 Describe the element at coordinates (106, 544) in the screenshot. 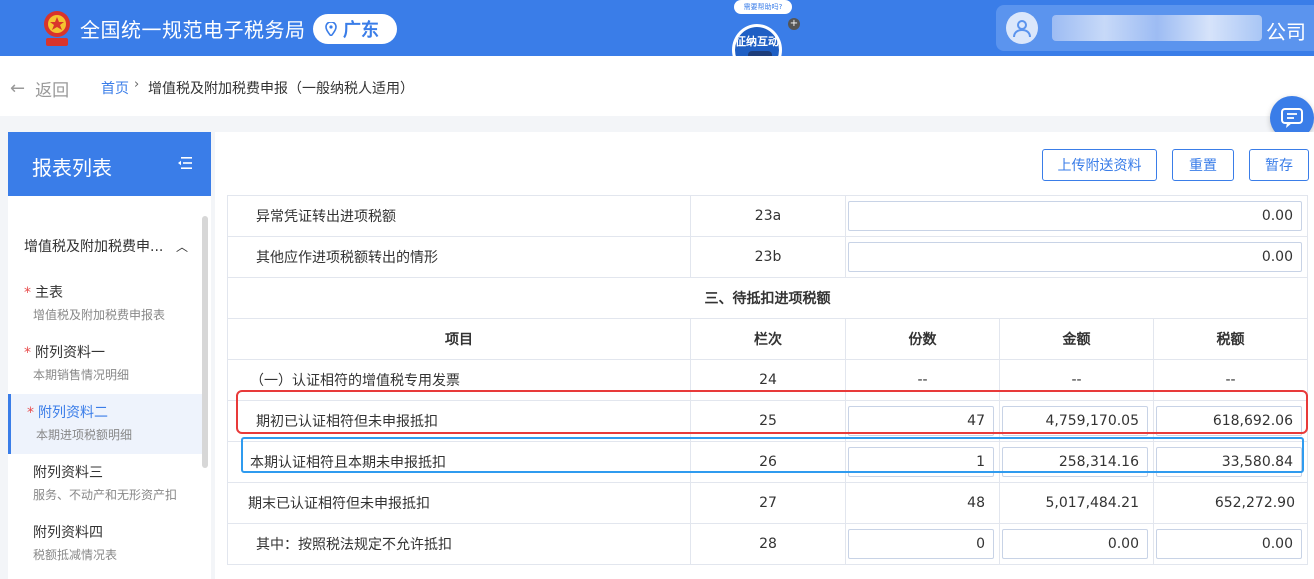

I see `sidebar-item-attachment-4: 附列资料四 税额抵减情况表` at that location.